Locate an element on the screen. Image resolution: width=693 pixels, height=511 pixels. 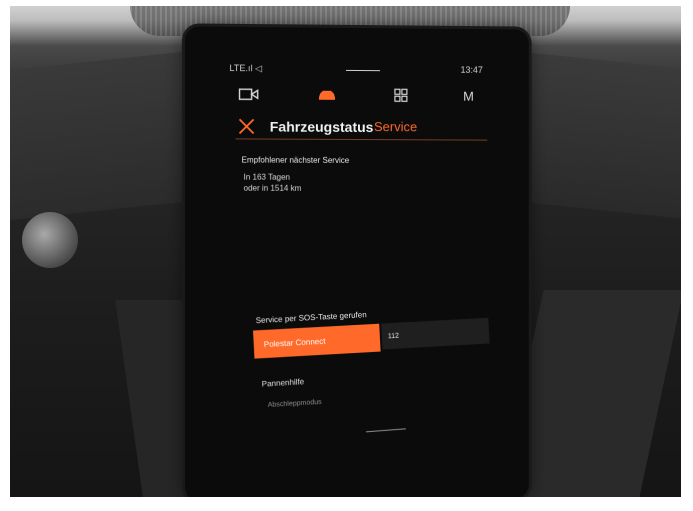
home-indicator is located at coordinates (386, 430).